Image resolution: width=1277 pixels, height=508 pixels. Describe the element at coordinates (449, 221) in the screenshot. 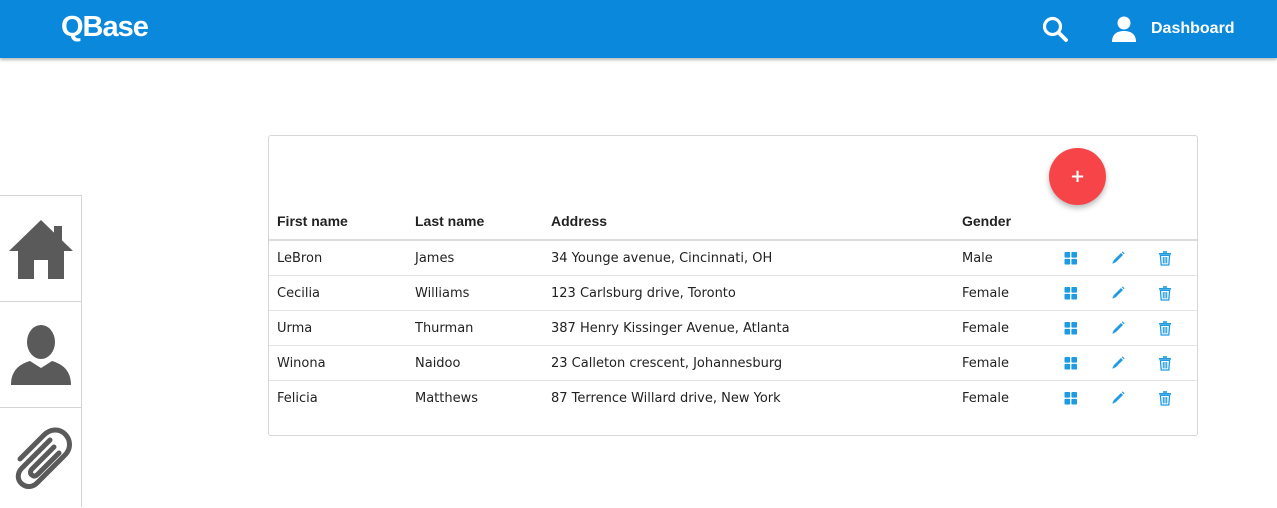

I see `header-last-name: Last name` at that location.